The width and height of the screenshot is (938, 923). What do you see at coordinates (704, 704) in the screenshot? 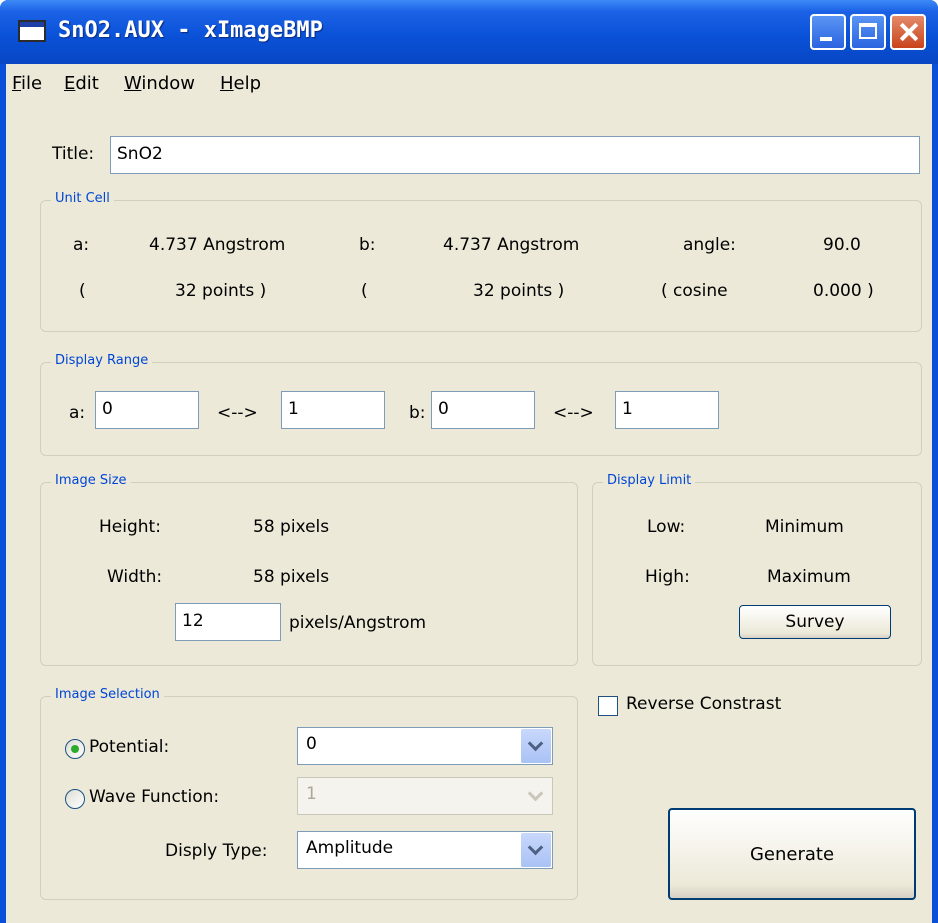
I see `reverse-contrast-label: Reverse Constrast` at bounding box center [704, 704].